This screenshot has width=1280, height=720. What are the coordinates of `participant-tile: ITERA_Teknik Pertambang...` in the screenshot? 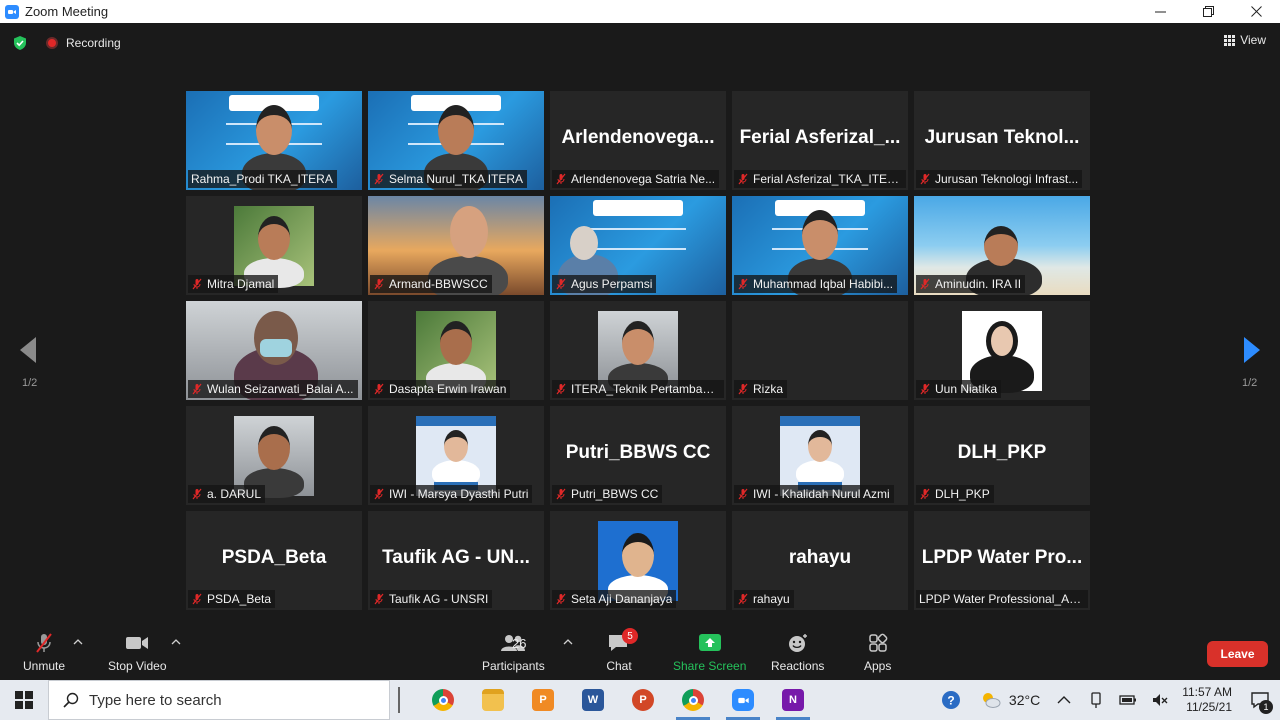 It's located at (638, 350).